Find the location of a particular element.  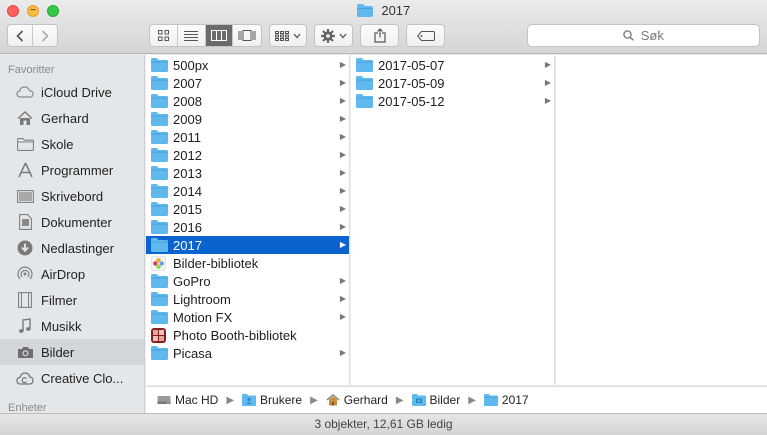

path-crumb-2017: 2017 is located at coordinates (506, 400).